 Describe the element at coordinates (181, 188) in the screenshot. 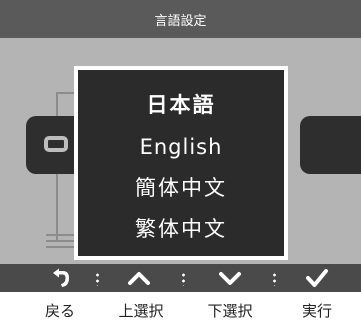

I see `language-option-simplified-chinese: 簡体中文` at that location.